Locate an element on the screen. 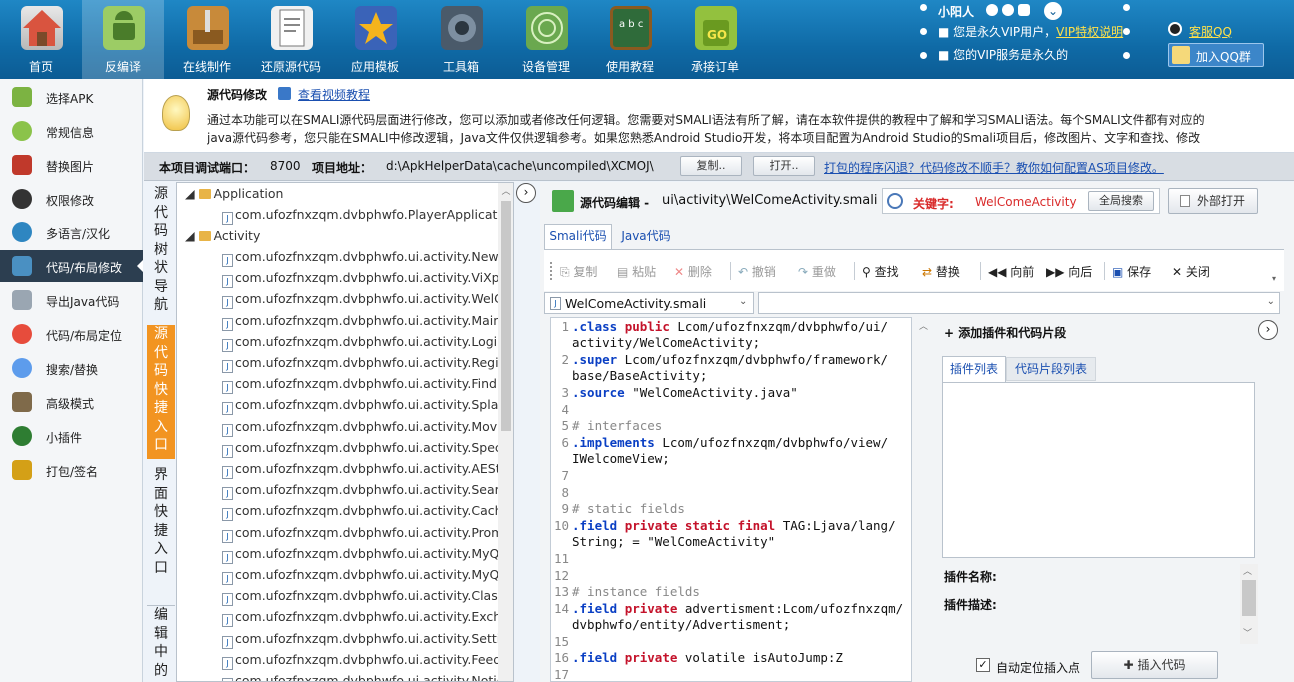 This screenshot has width=1294, height=682. copy-address-button: 复制.. is located at coordinates (711, 166).